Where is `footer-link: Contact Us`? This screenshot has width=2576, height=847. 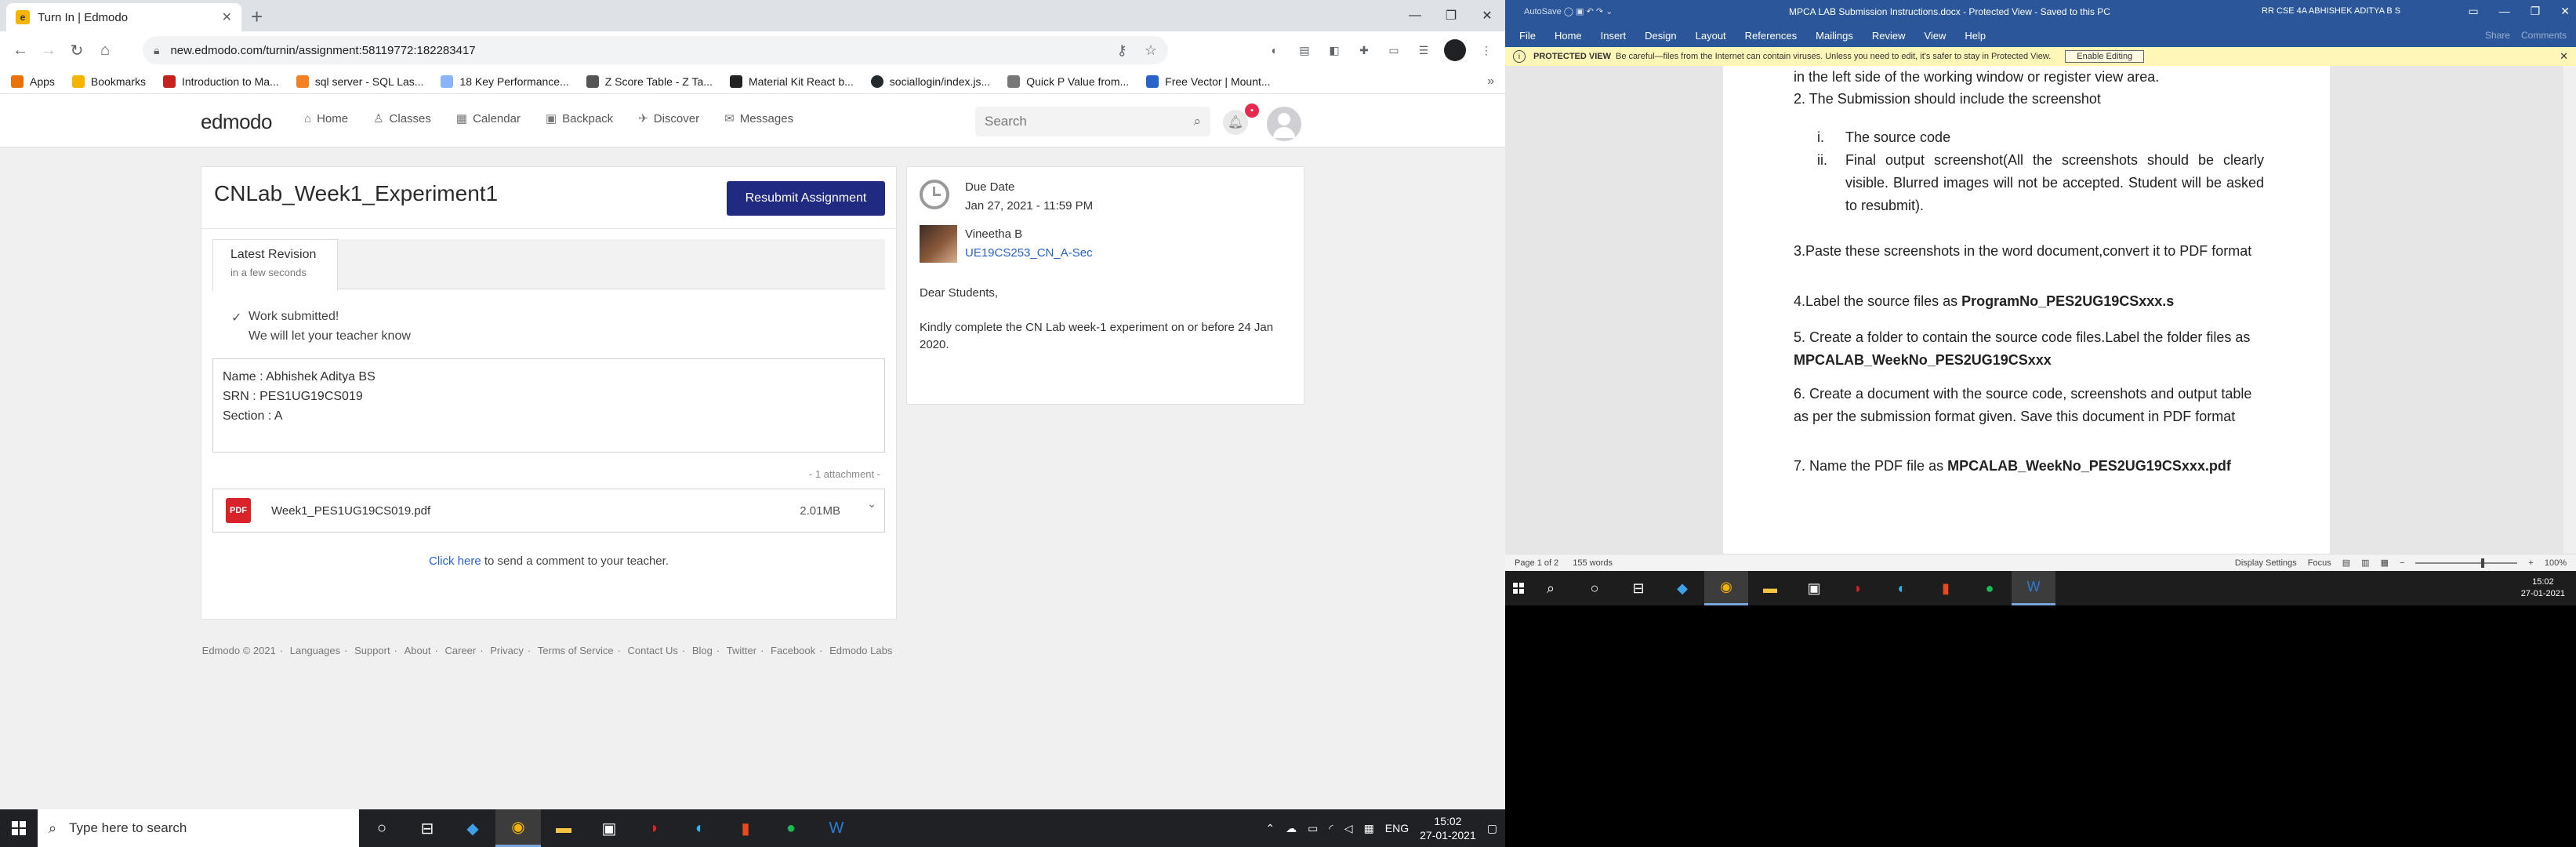 footer-link: Contact Us is located at coordinates (653, 650).